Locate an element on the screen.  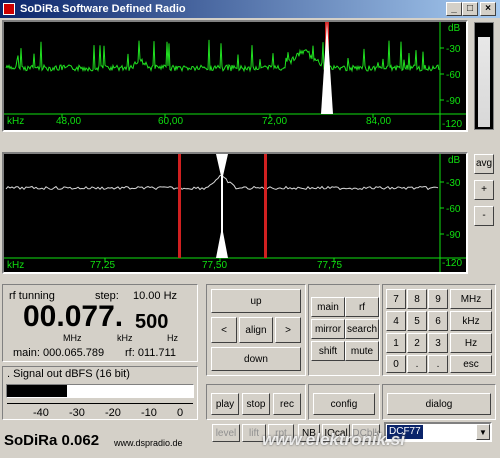
unit-mhz-label: MHz is located at coordinates (72, 338).